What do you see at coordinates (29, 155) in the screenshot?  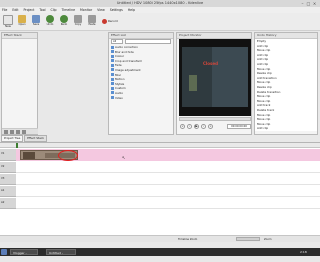 I see `clip-thumbnail` at bounding box center [29, 155].